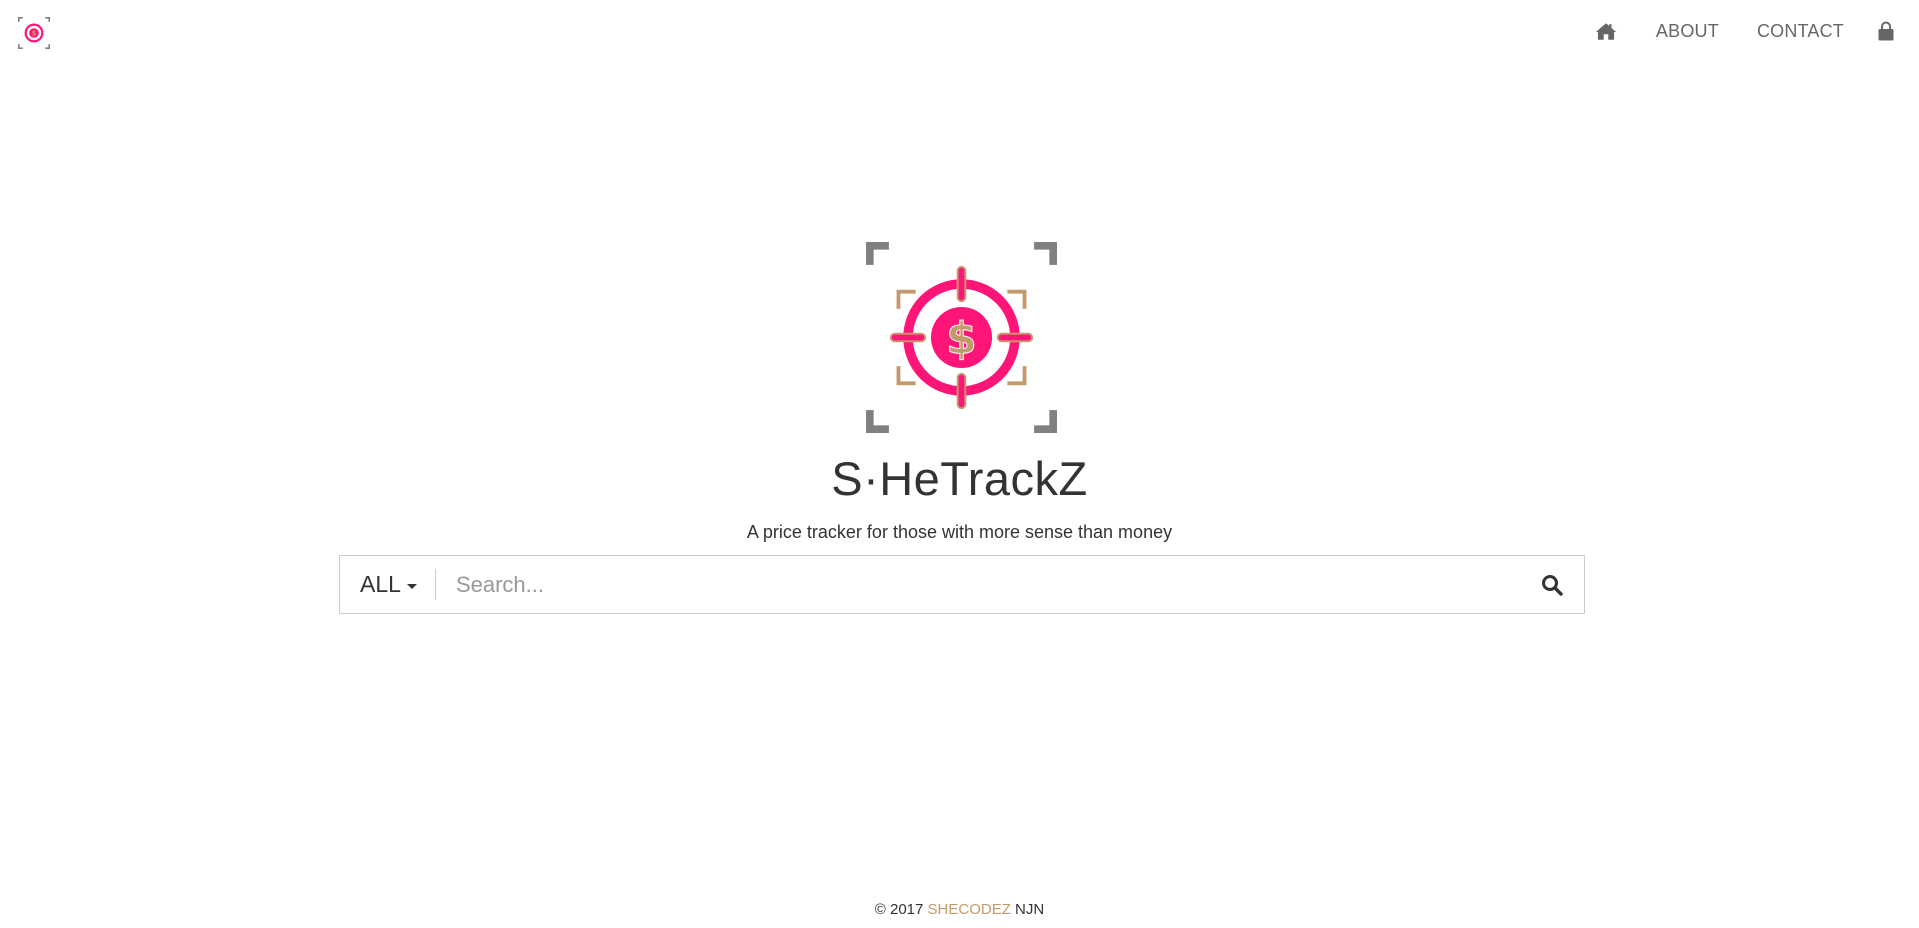  I want to click on category-dropdown: ALL, so click(387, 584).